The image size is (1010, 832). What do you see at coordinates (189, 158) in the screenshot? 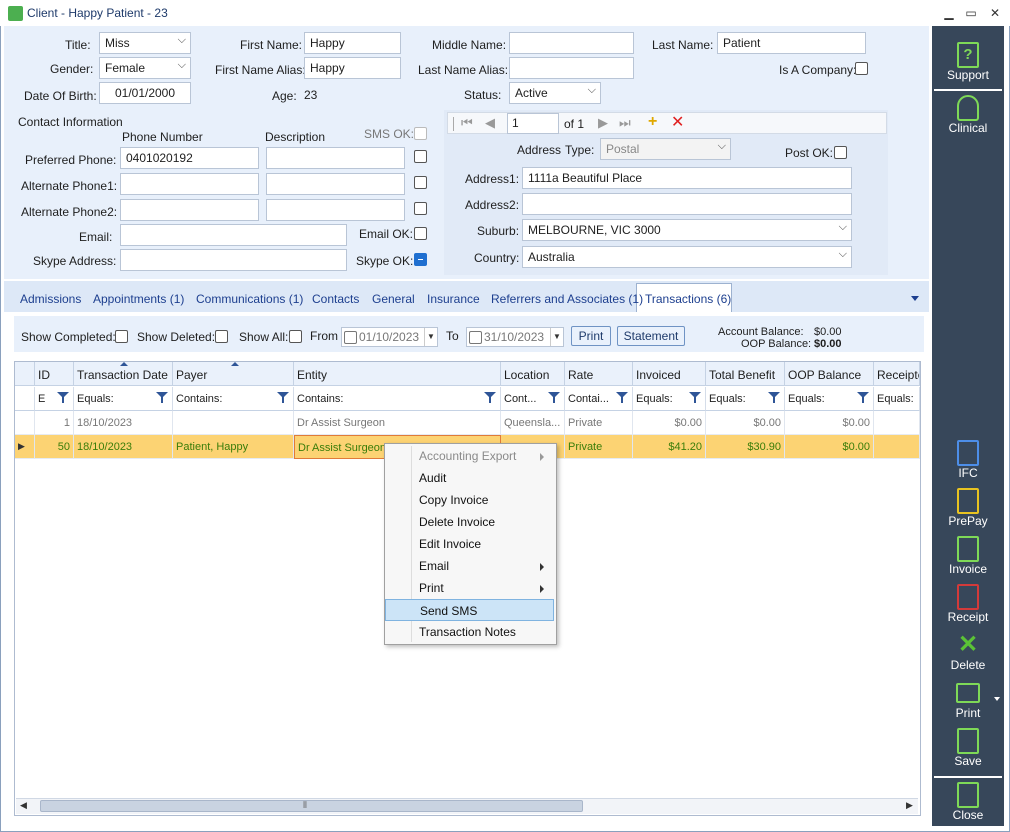
I see `preferred-phone-field: 0401020192` at bounding box center [189, 158].